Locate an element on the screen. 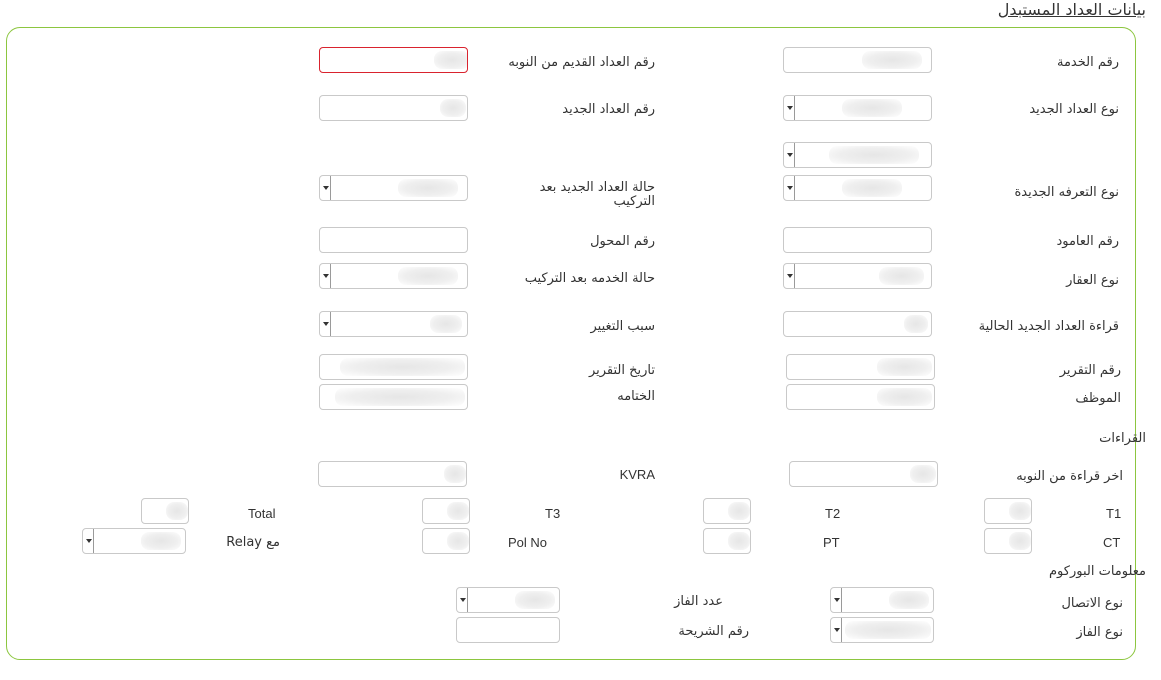 The width and height of the screenshot is (1161, 680). property-type-label: نوع العقار is located at coordinates (1092, 280).